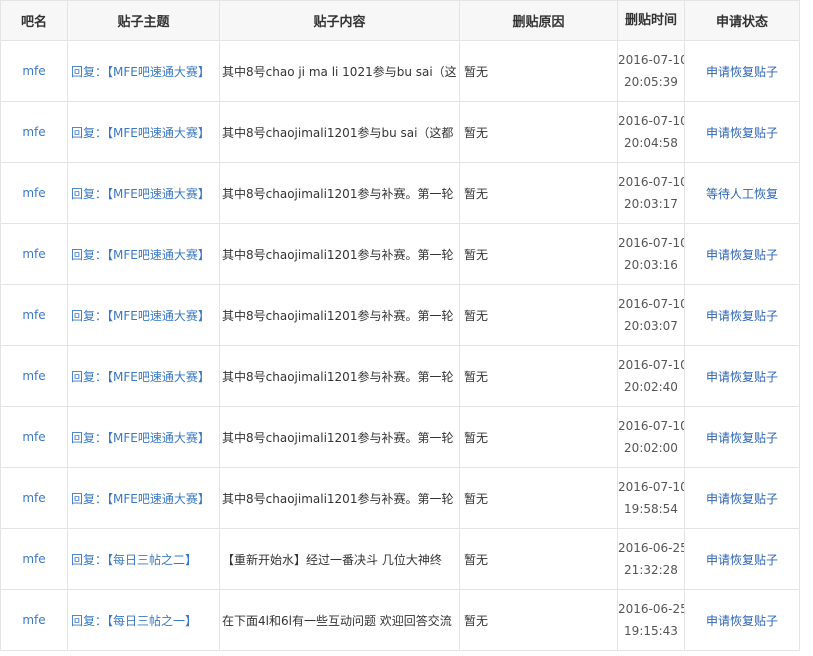  I want to click on delete-time-cell: 2016-07-10 20:05:39, so click(651, 71).